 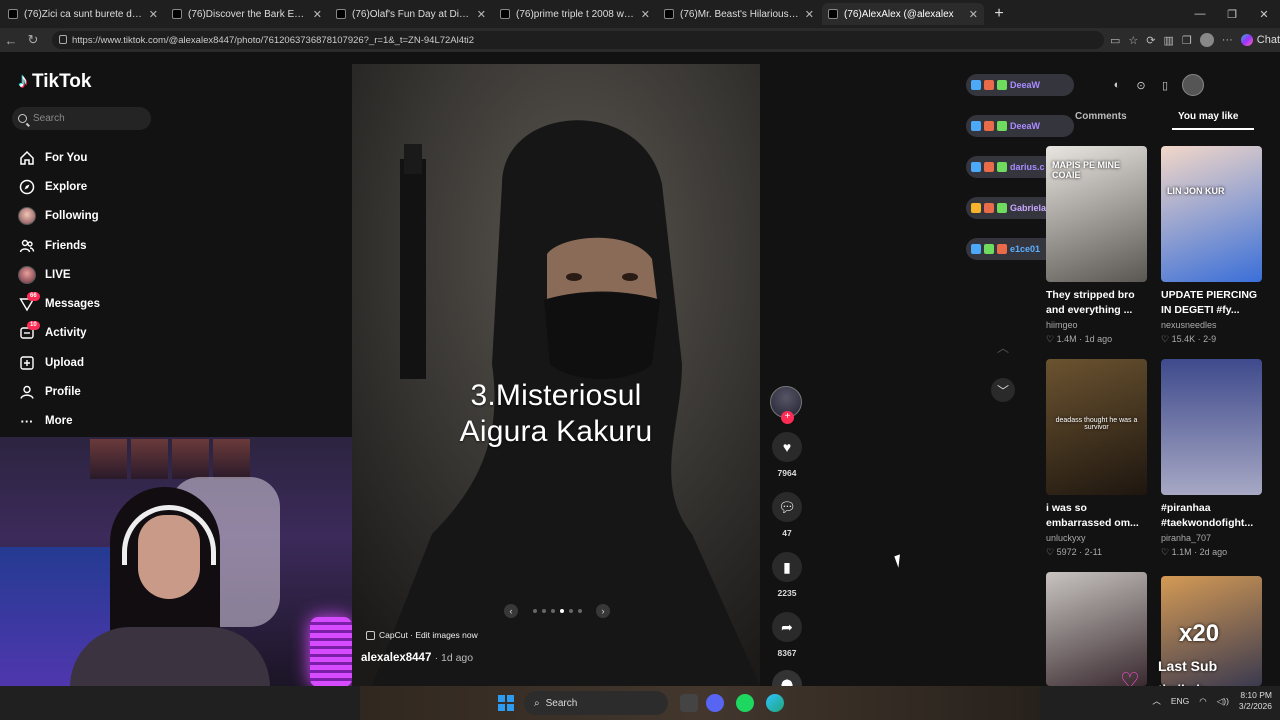 I want to click on new-tab-button: +, so click(x=999, y=14).